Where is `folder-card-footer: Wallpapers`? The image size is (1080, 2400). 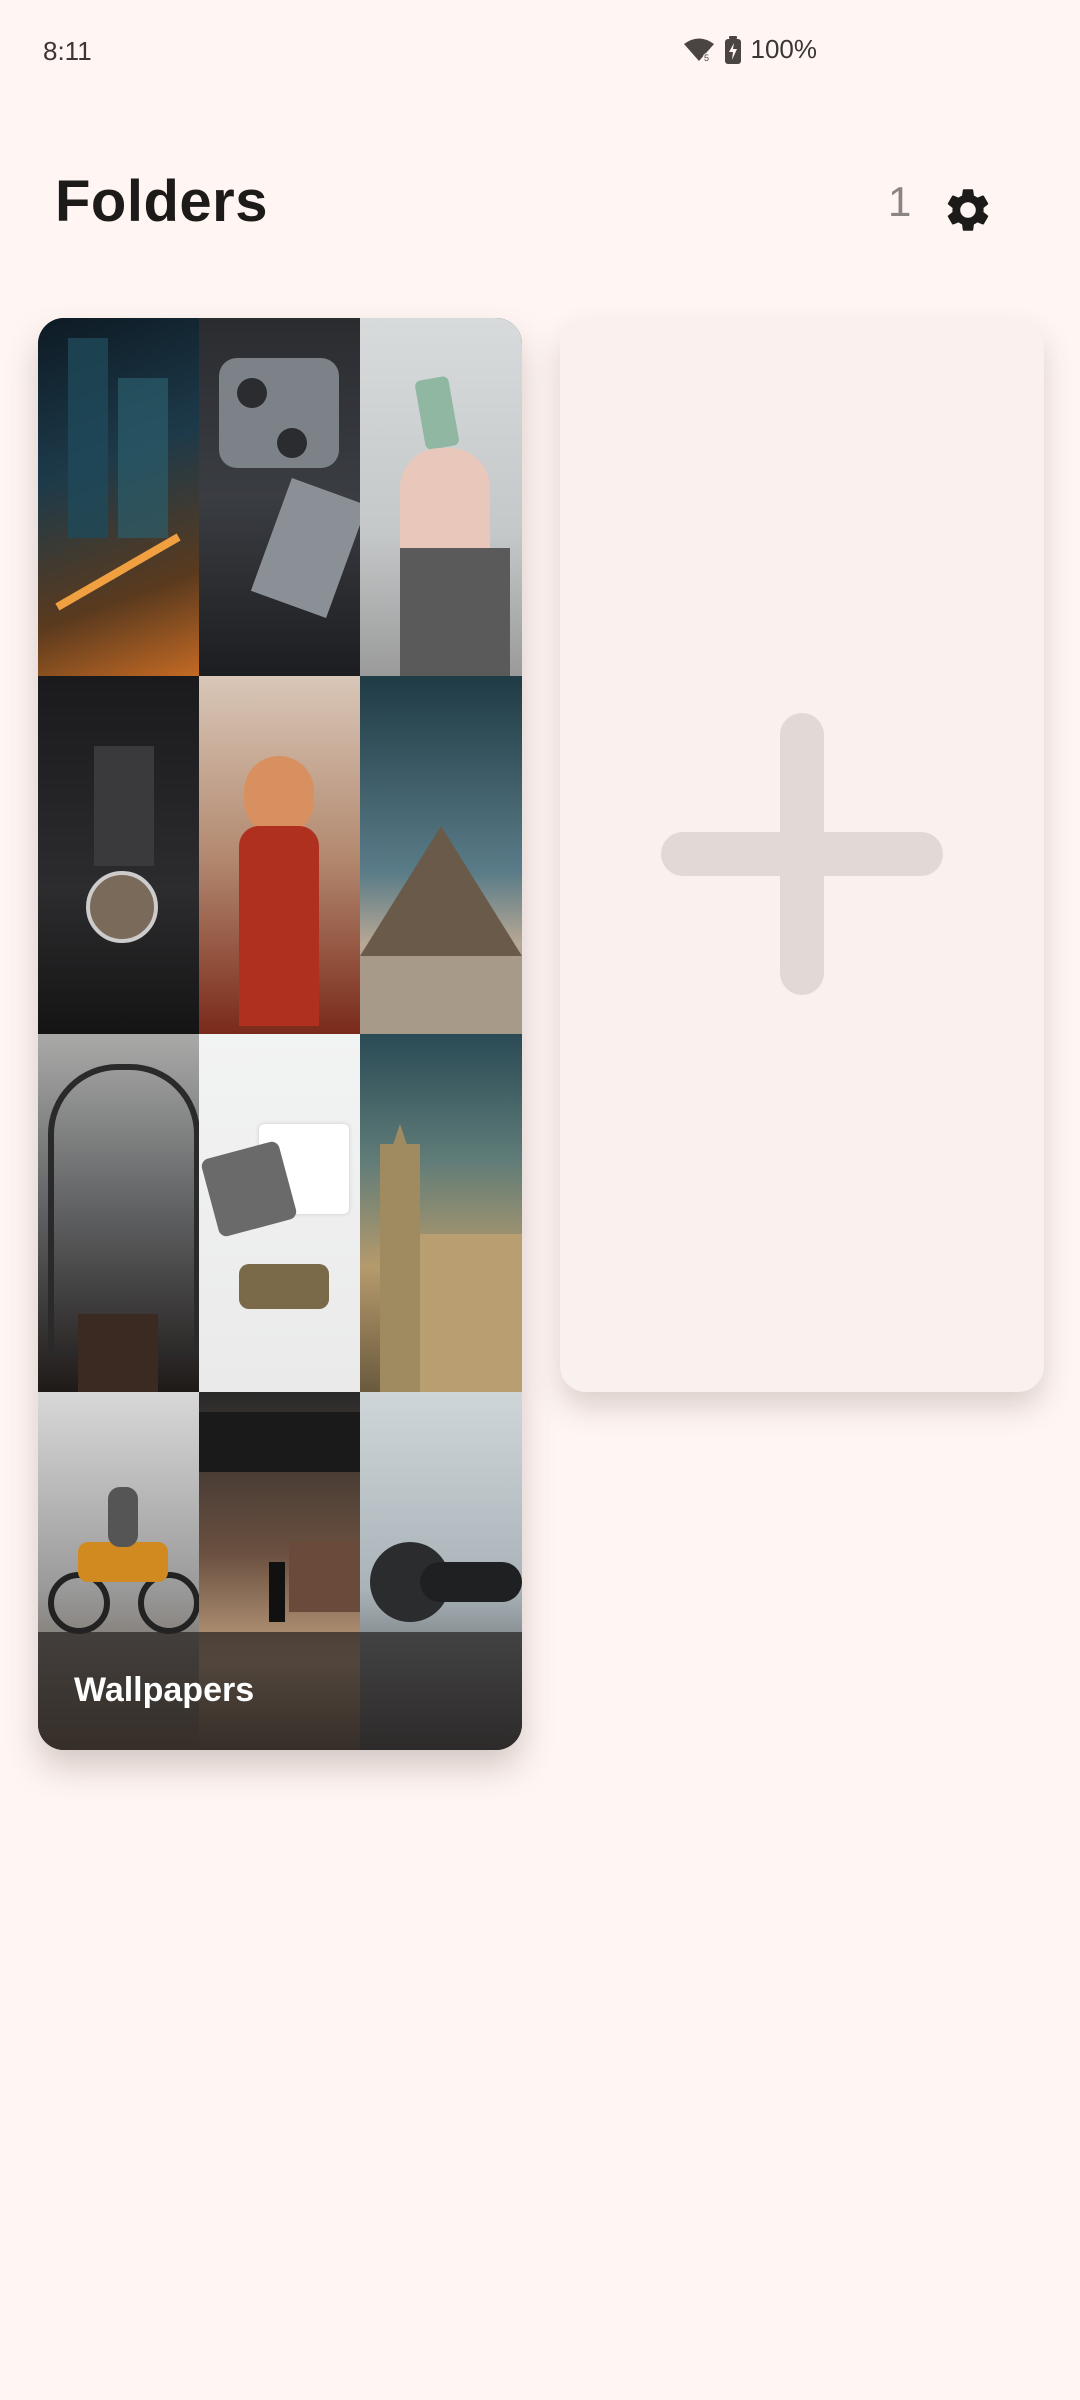
folder-card-footer: Wallpapers is located at coordinates (280, 1691).